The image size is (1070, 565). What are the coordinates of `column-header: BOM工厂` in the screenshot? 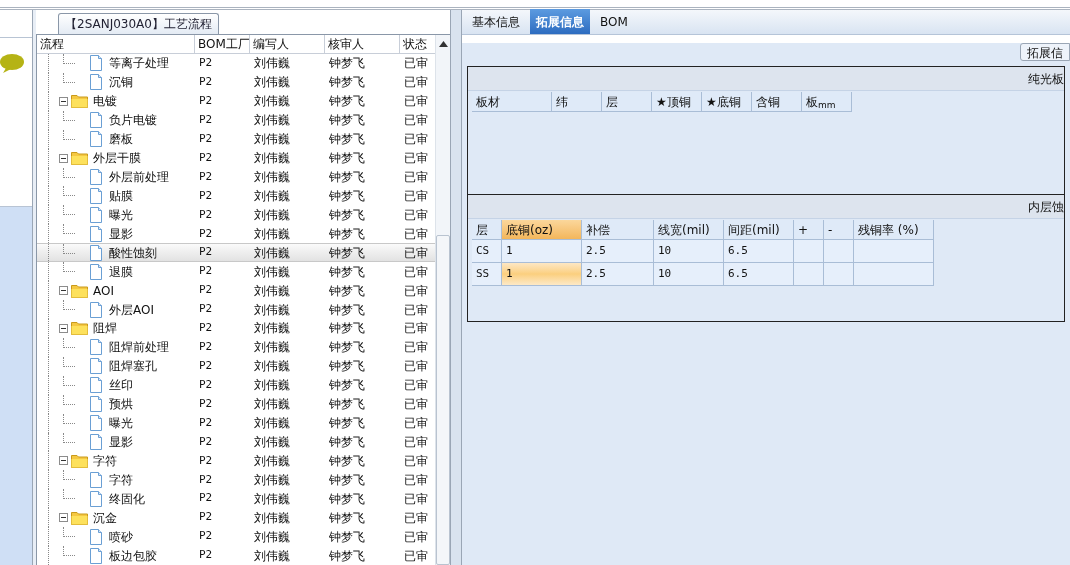 It's located at (222, 44).